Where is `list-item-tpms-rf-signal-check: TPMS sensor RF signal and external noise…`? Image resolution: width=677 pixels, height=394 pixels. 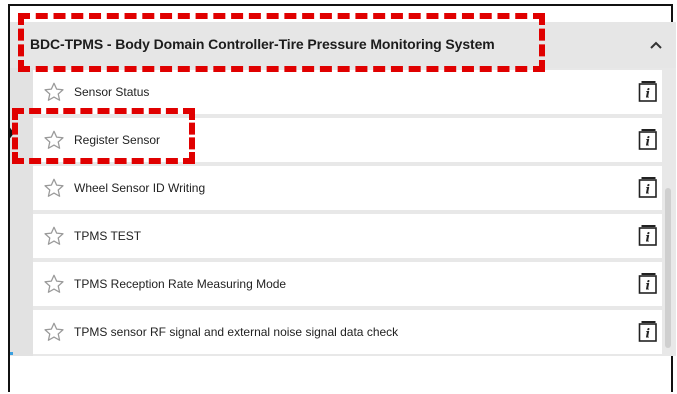
list-item-tpms-rf-signal-check: TPMS sensor RF signal and external noise… is located at coordinates (347, 332).